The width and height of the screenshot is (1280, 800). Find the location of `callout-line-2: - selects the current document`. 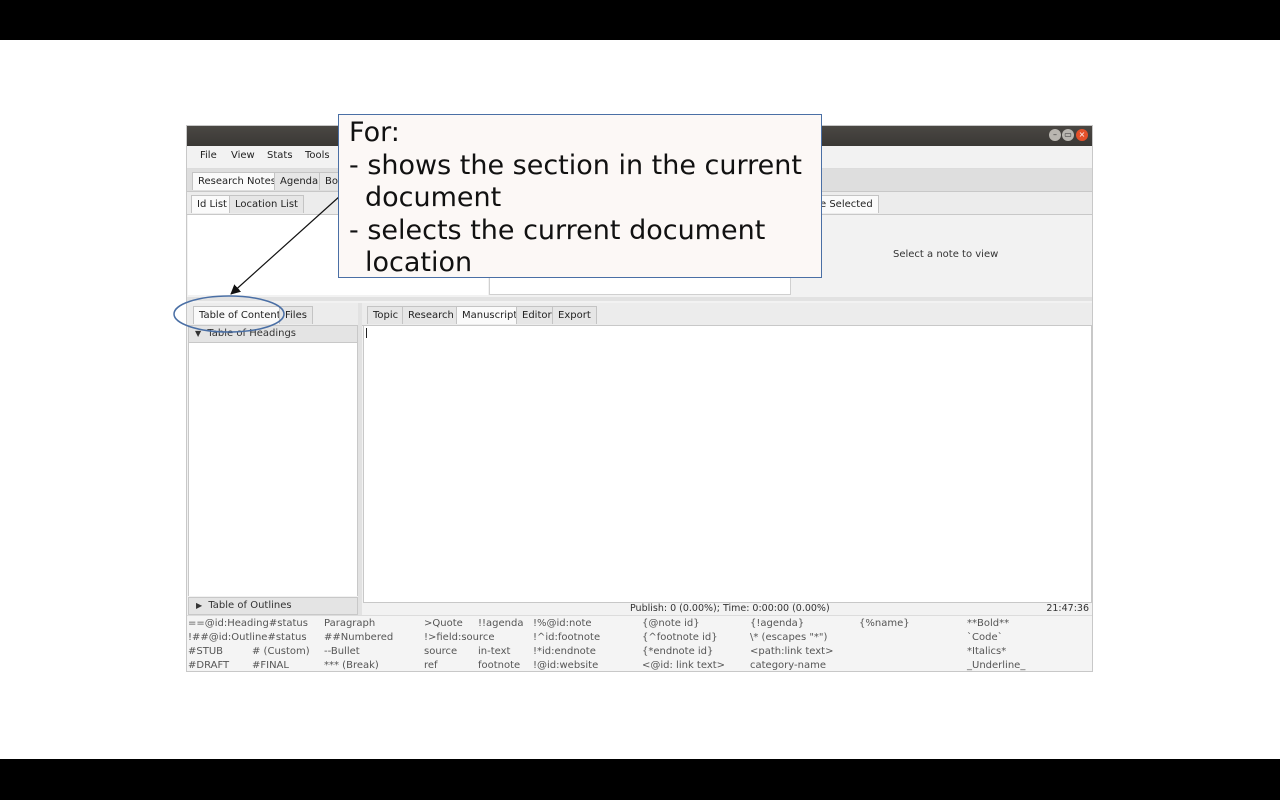

callout-line-2: - selects the current document is located at coordinates (557, 230).